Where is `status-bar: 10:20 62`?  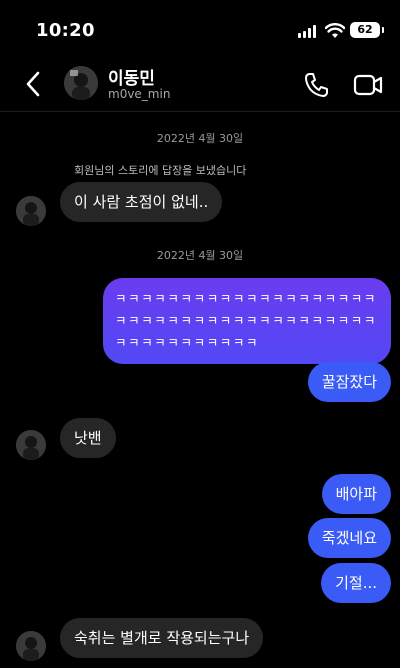 status-bar: 10:20 62 is located at coordinates (200, 28).